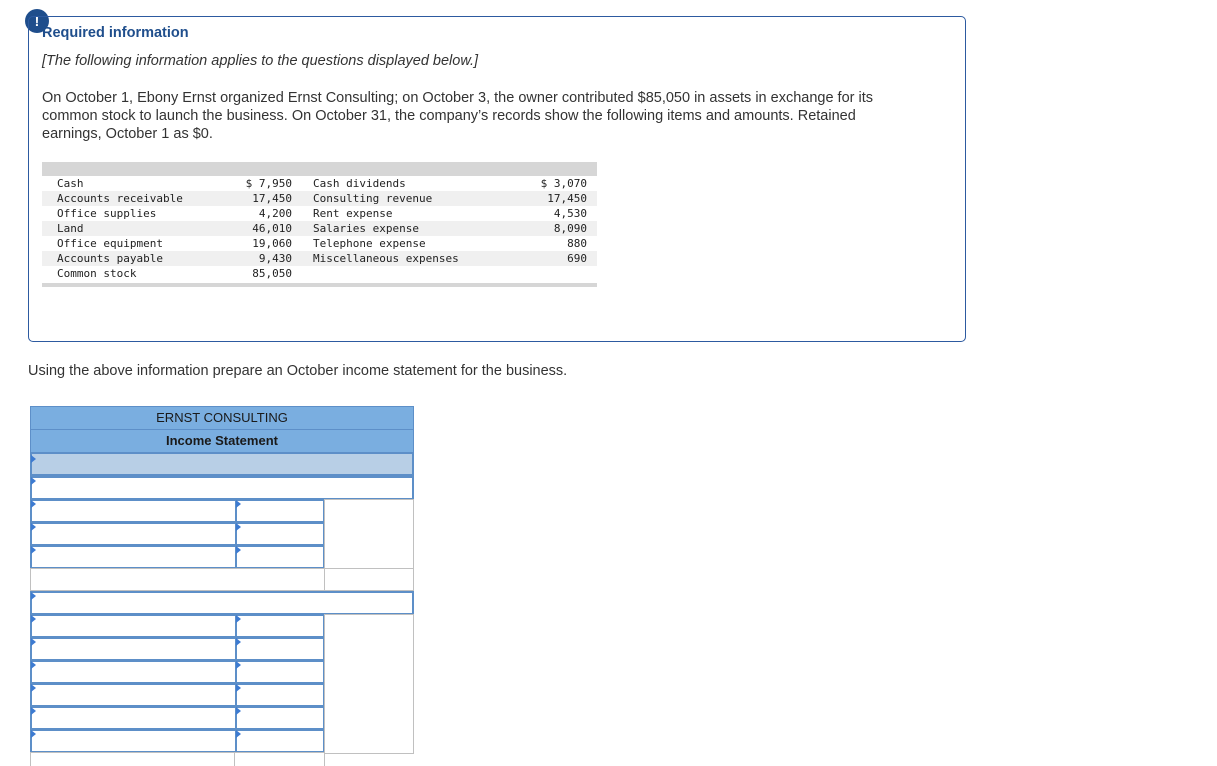 The image size is (1217, 766). I want to click on table-bottom-bar, so click(319, 285).